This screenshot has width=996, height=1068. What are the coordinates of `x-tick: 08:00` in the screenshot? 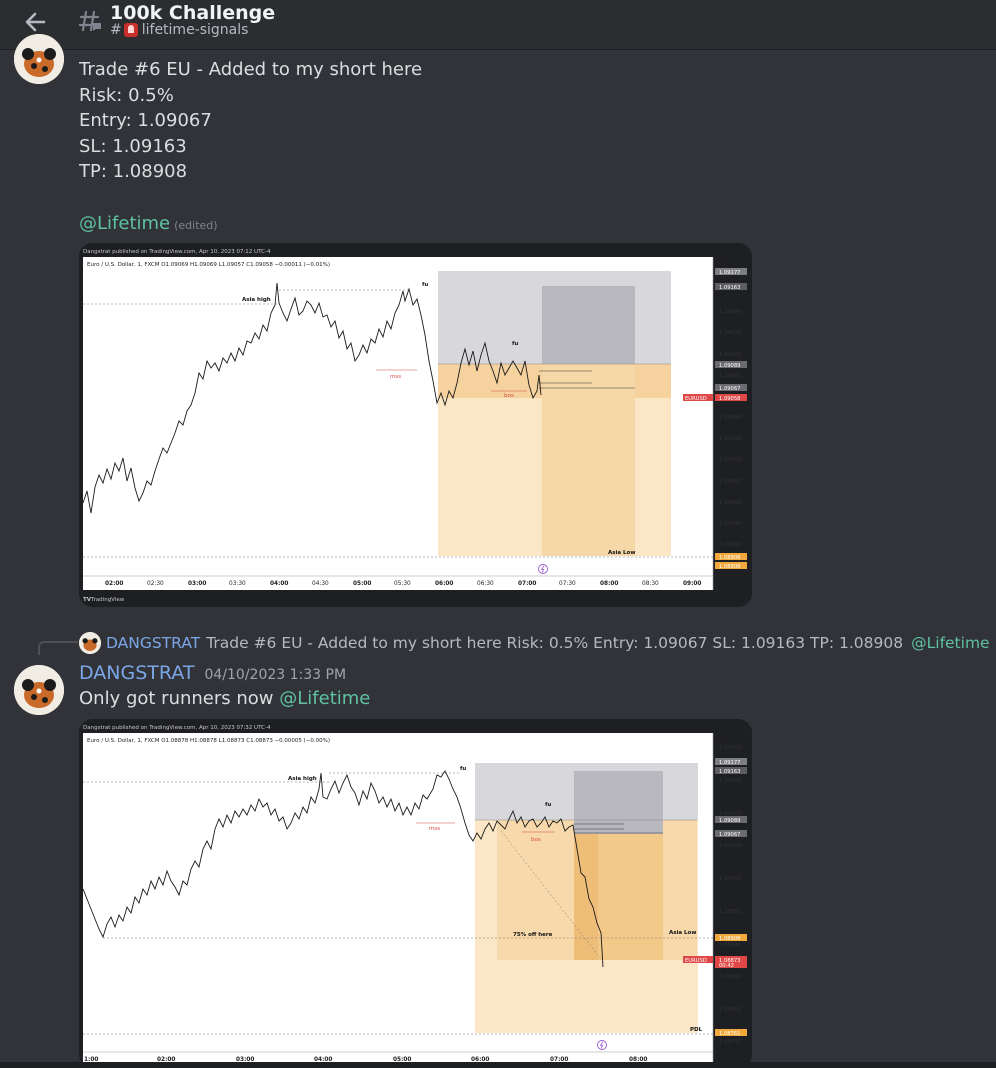 It's located at (609, 584).